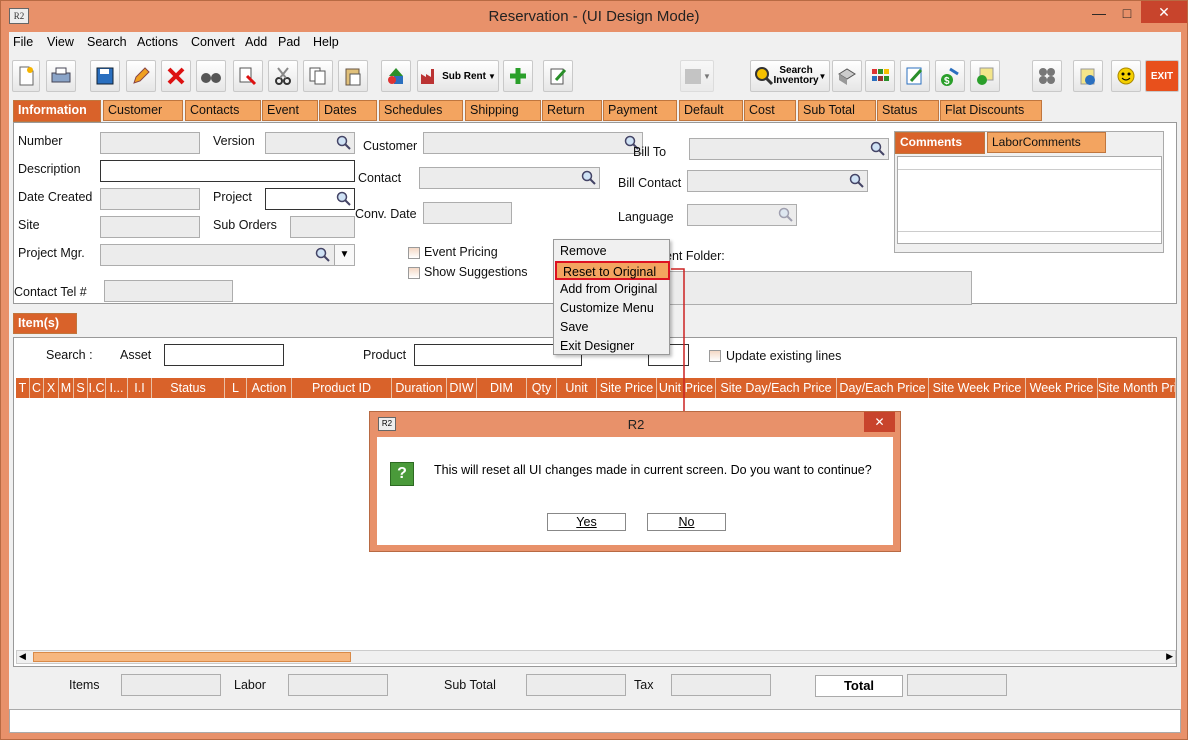 The height and width of the screenshot is (740, 1188). Describe the element at coordinates (224, 355) in the screenshot. I see `asset-search-input` at that location.